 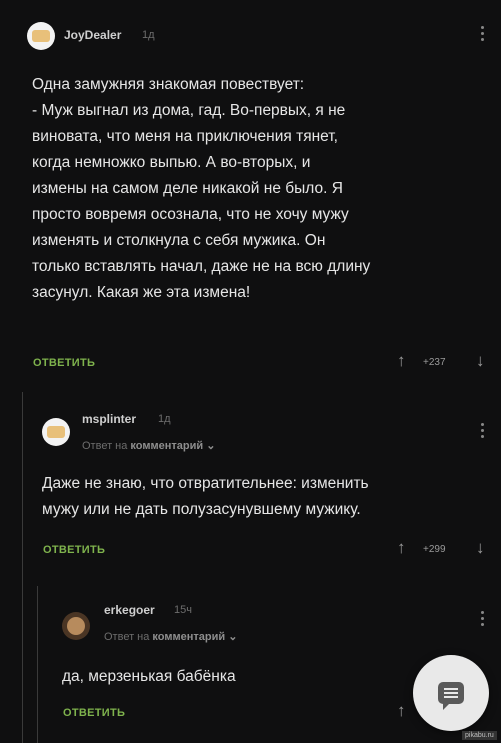 What do you see at coordinates (76, 626) in the screenshot?
I see `avatar` at bounding box center [76, 626].